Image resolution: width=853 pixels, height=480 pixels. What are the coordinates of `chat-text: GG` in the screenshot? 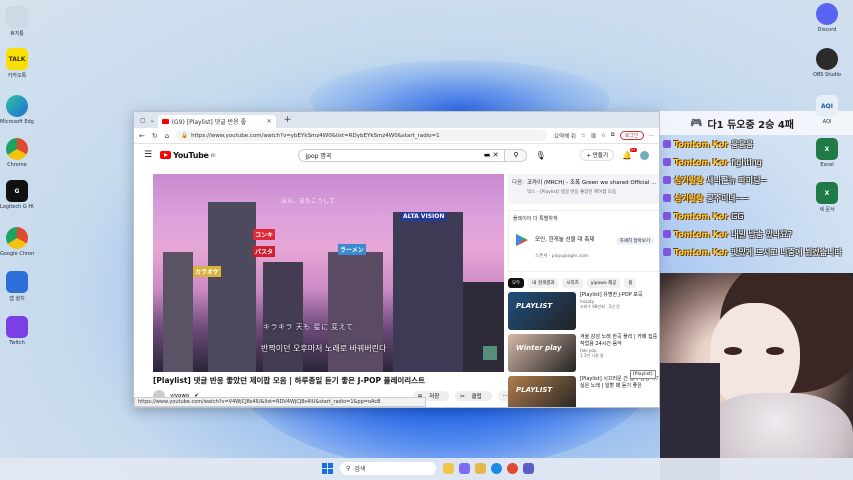 It's located at (737, 216).